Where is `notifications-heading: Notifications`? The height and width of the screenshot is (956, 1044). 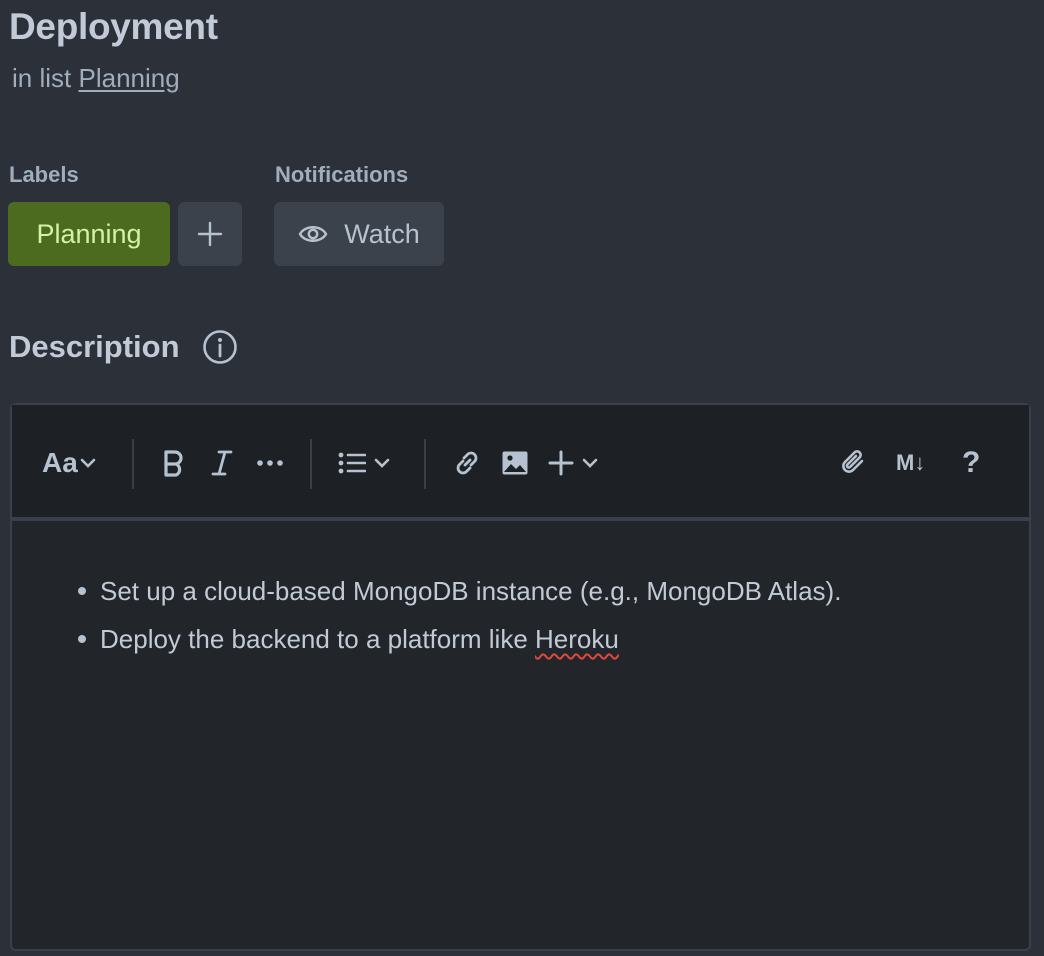 notifications-heading: Notifications is located at coordinates (342, 174).